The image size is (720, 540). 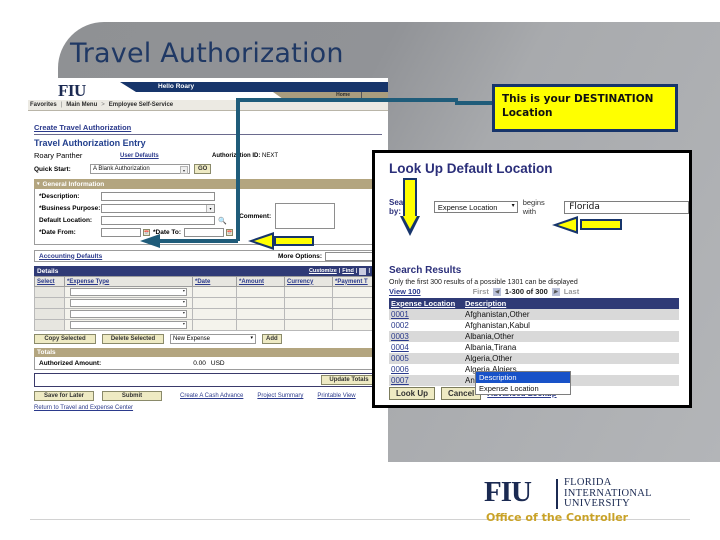 I want to click on comment-textarea, so click(x=305, y=216).